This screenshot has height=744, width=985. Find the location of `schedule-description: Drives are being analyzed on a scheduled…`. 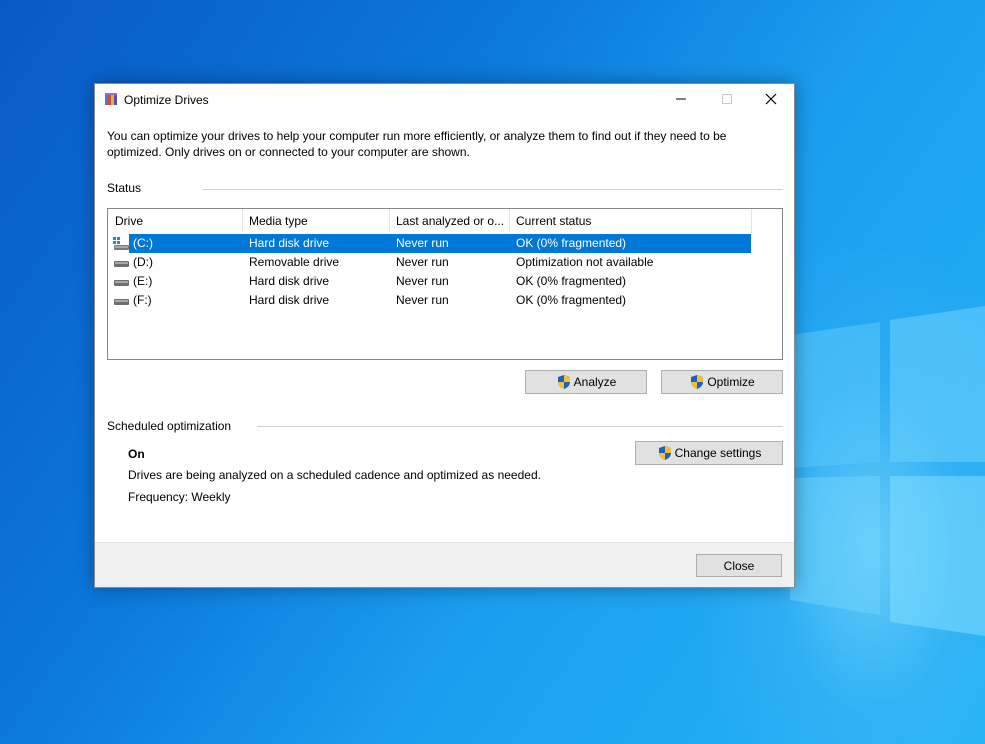

schedule-description: Drives are being analyzed on a scheduled… is located at coordinates (334, 475).